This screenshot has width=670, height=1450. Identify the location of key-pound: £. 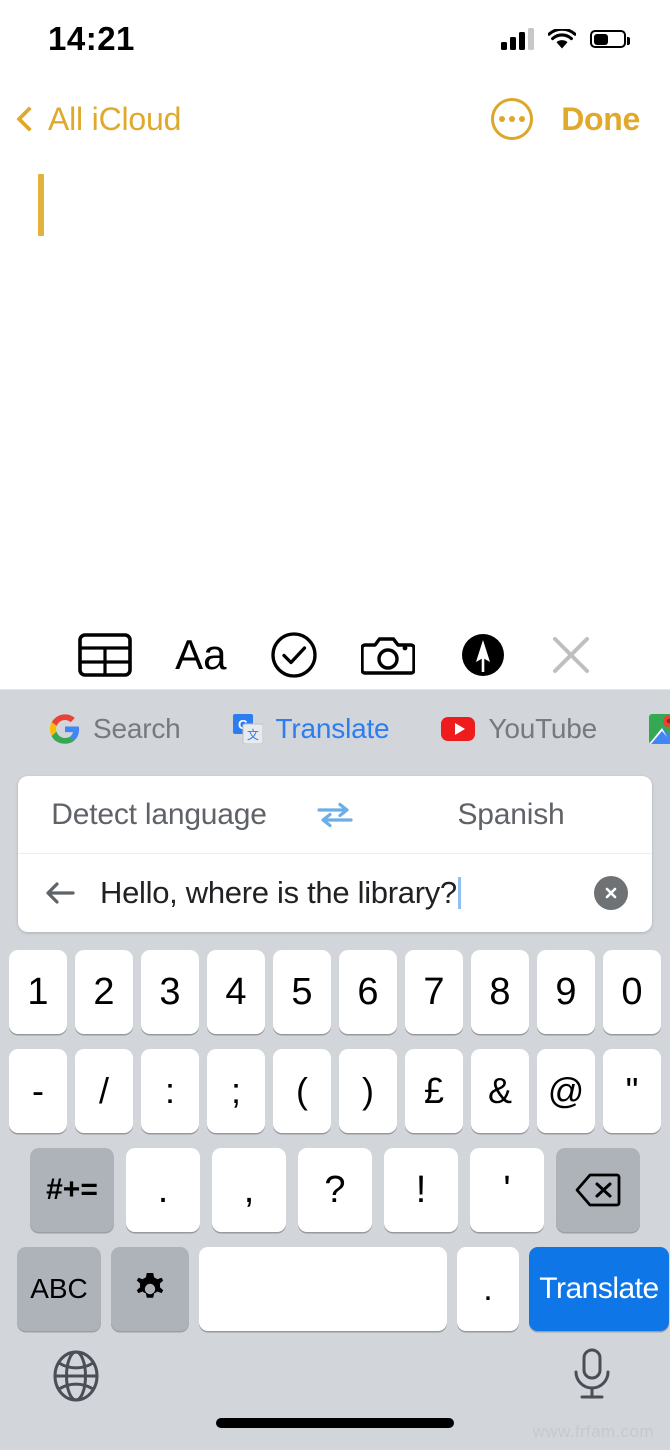
(434, 1091).